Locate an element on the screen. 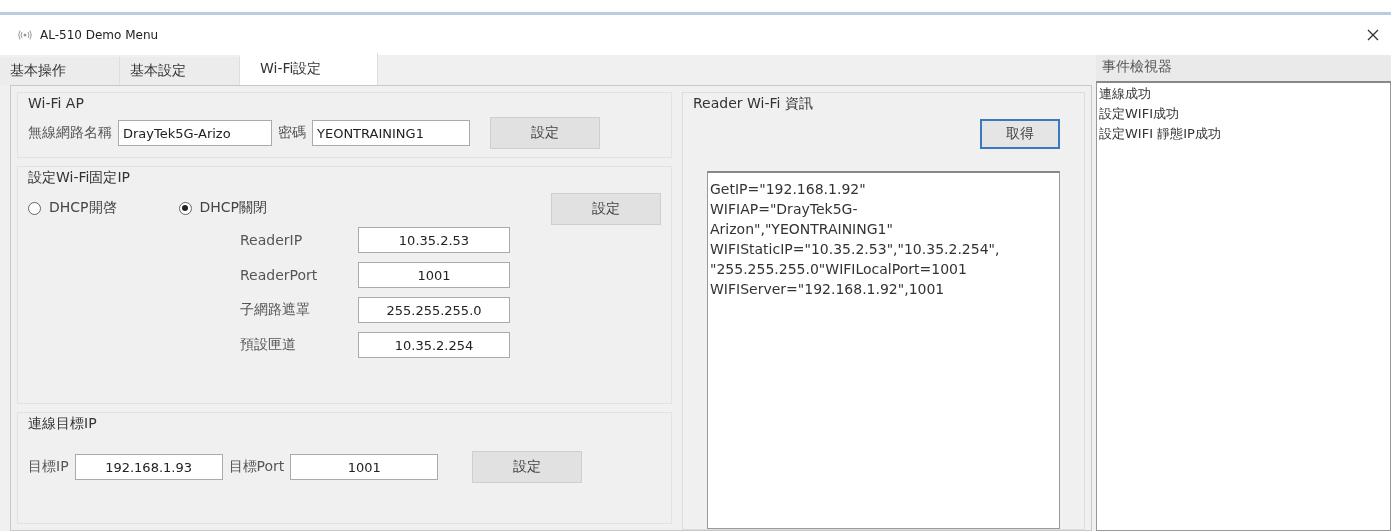 The height and width of the screenshot is (531, 1391). input-field: 10.35.2.254 is located at coordinates (434, 345).